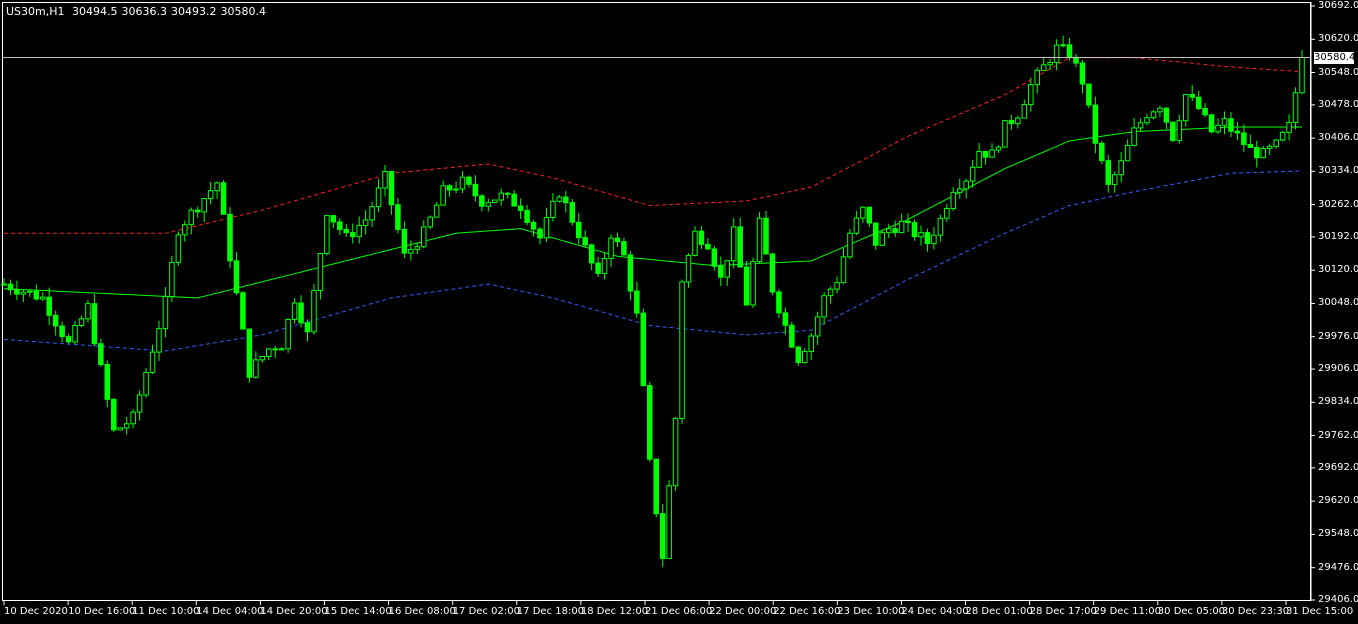  What do you see at coordinates (144, 11) in the screenshot?
I see `ohlc-high: 30636.3` at bounding box center [144, 11].